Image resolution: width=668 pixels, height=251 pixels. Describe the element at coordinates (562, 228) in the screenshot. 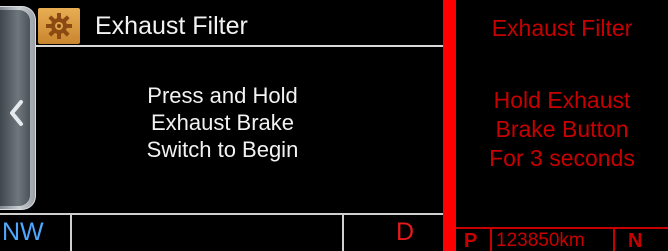

I see `secondary-status-divider` at that location.